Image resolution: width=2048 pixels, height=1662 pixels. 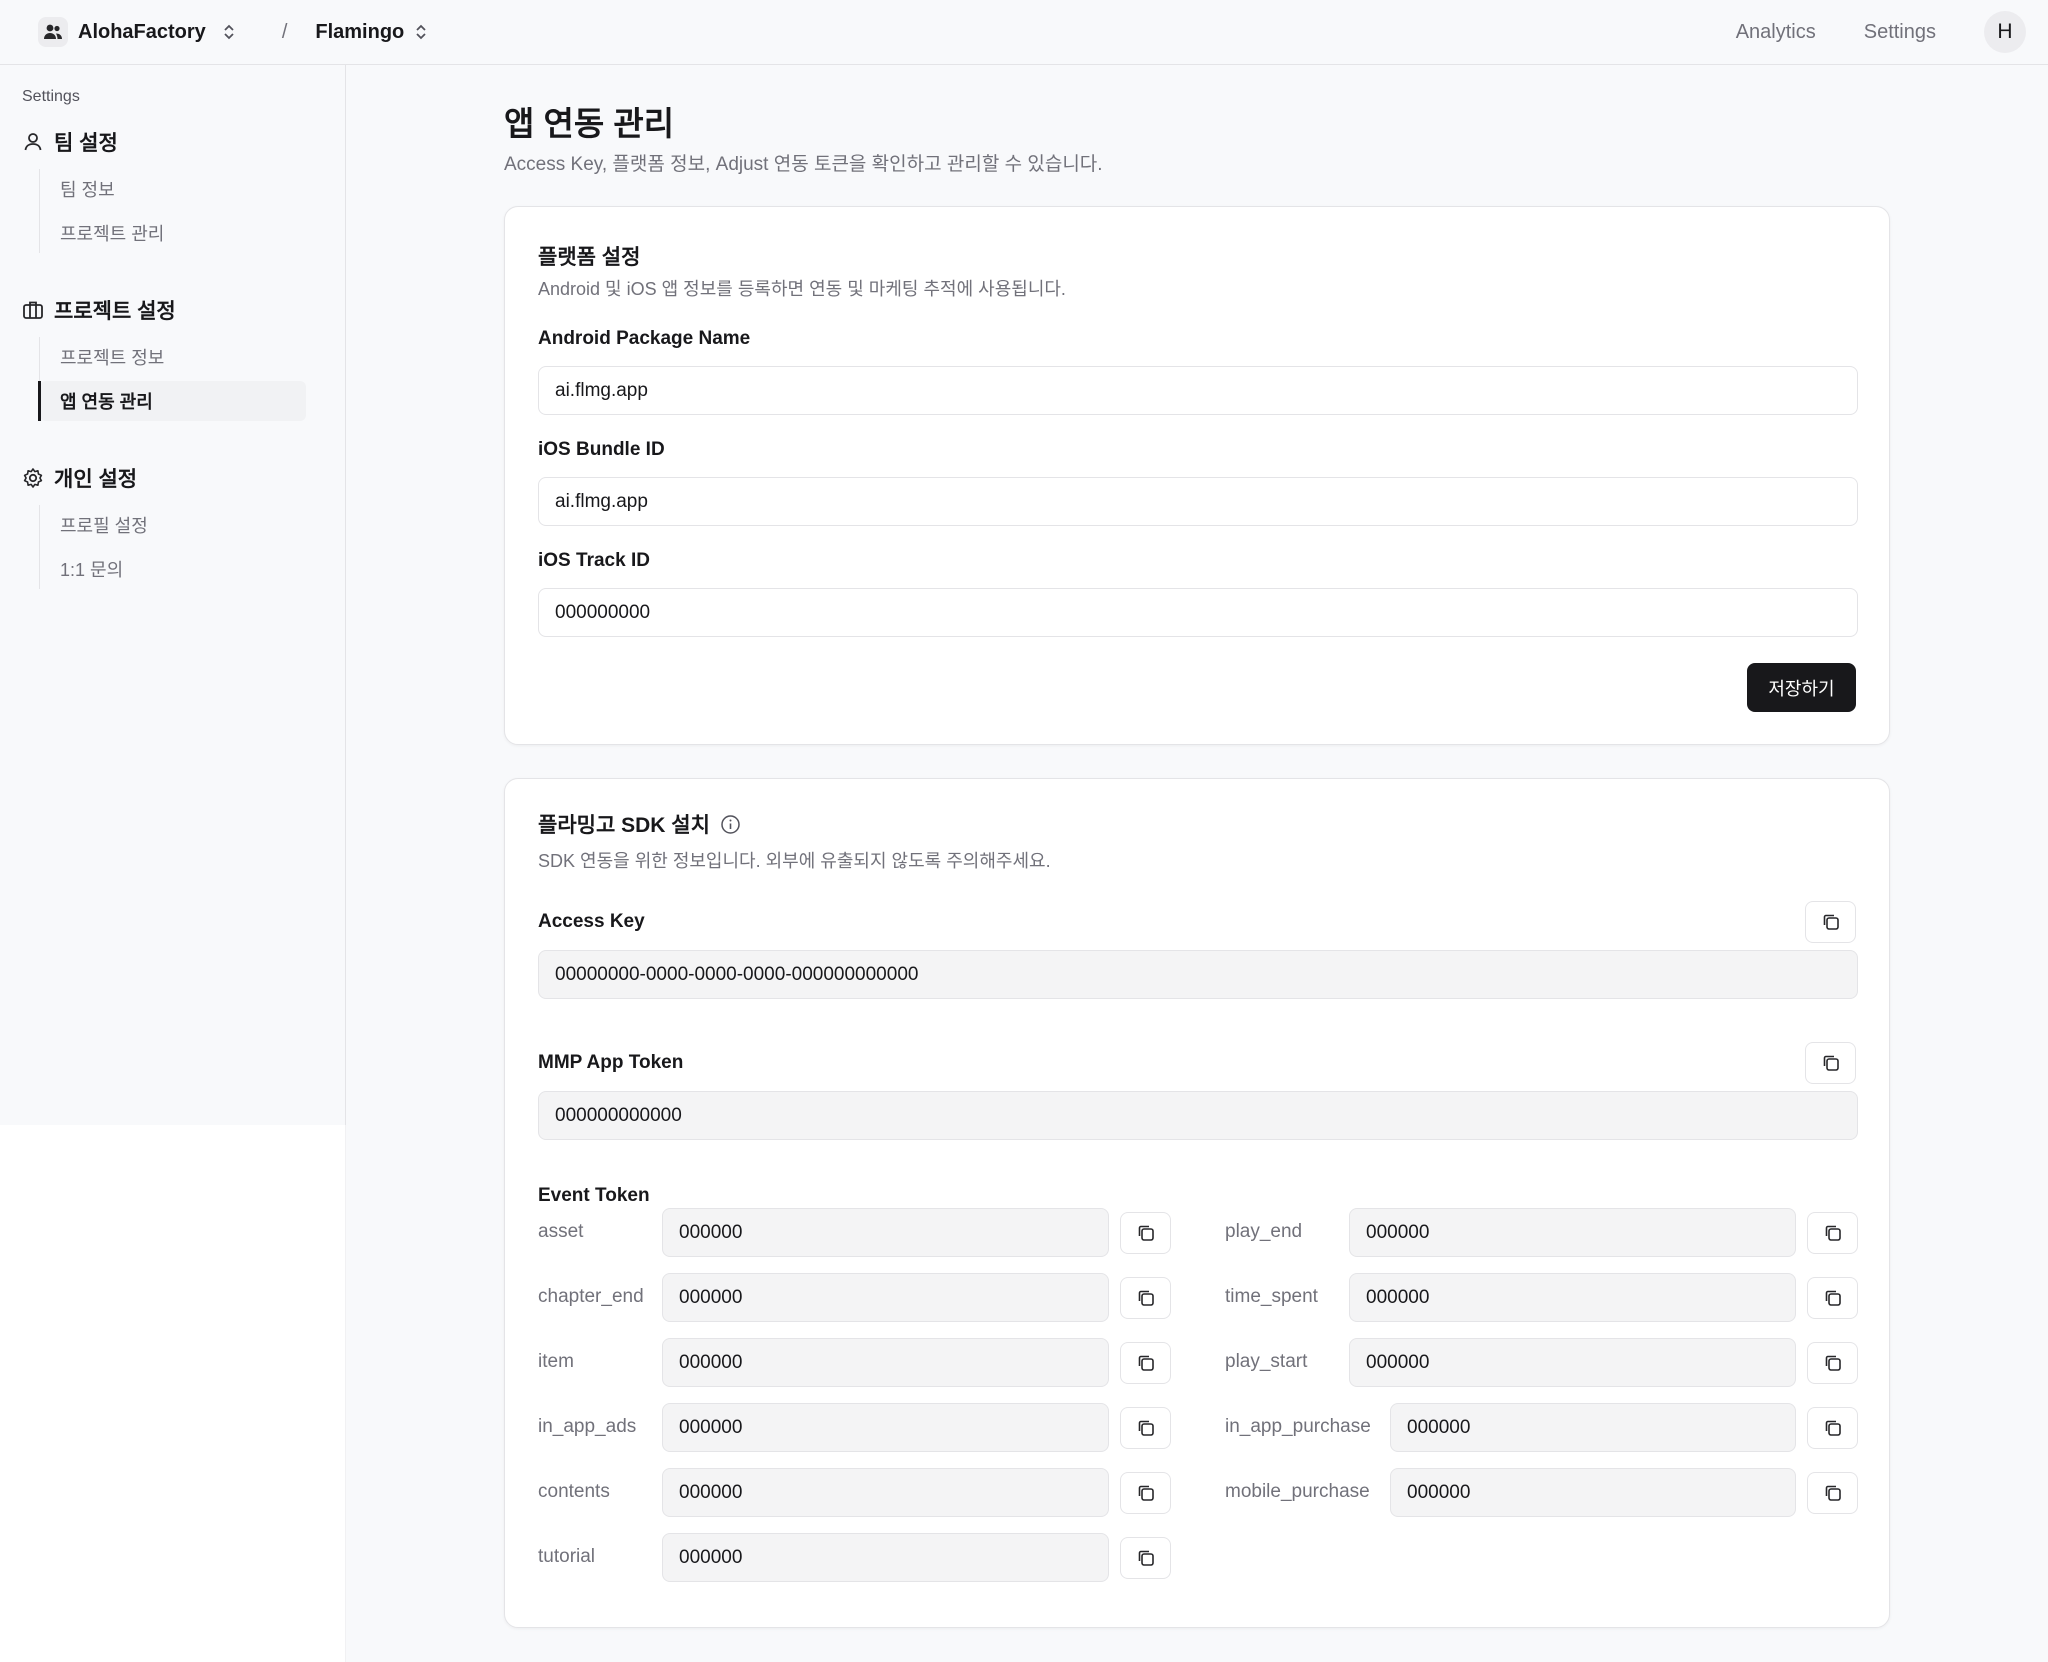 I want to click on ios-track-input, so click(x=1198, y=612).